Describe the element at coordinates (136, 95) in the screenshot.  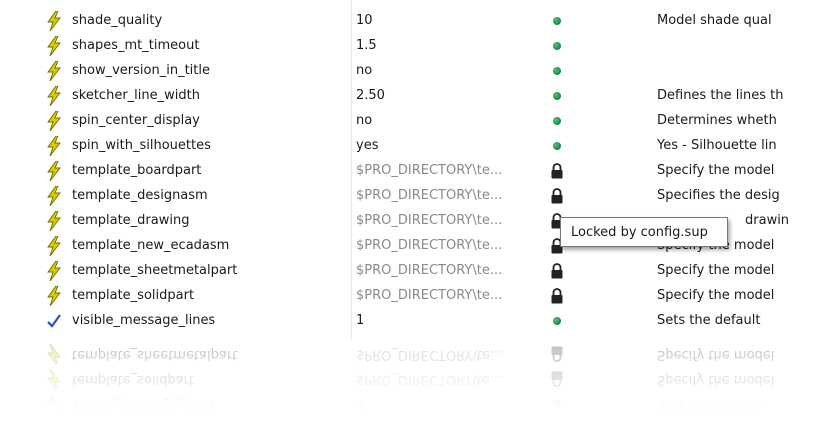
I see `option-name: sketcher_line_width` at that location.